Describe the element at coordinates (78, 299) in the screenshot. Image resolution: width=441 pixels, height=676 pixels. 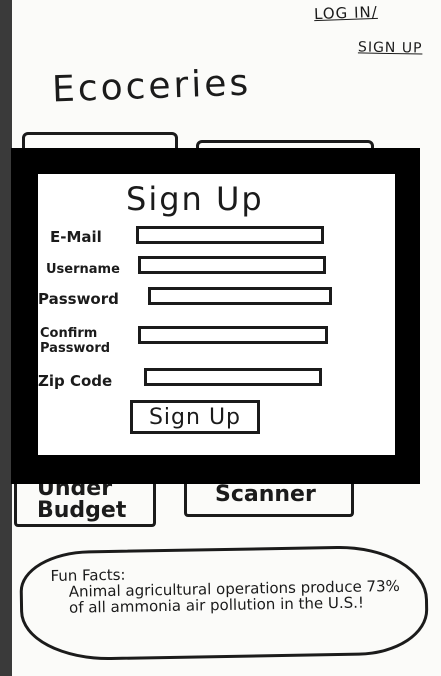
I see `password-label: Password` at that location.